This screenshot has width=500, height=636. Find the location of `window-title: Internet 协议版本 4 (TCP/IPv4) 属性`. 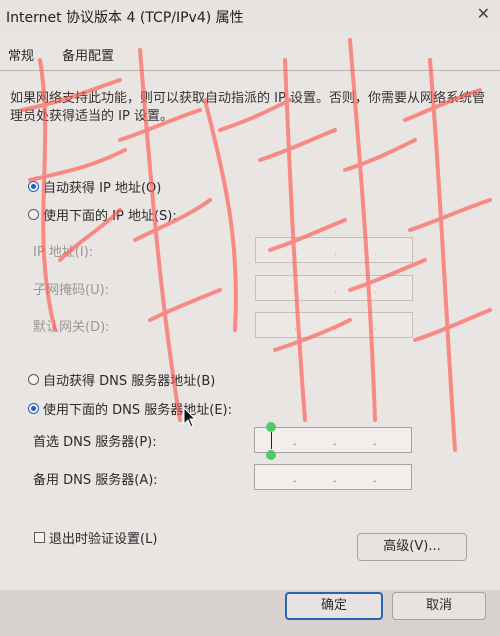

window-title: Internet 协议版本 4 (TCP/IPv4) 属性 is located at coordinates (125, 18).